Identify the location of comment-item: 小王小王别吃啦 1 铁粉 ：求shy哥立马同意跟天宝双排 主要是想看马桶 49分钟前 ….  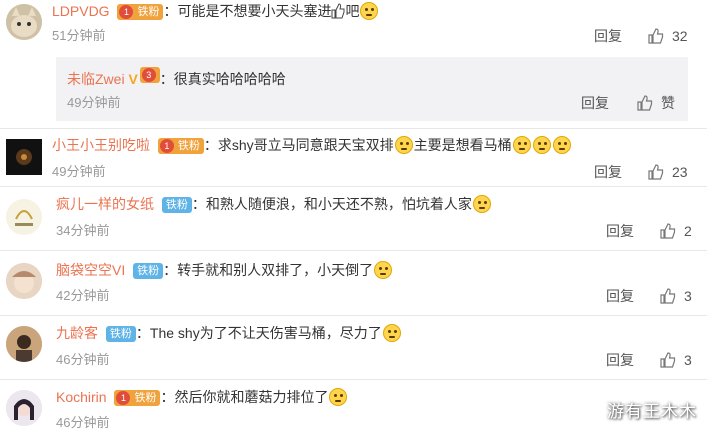
(353, 157).